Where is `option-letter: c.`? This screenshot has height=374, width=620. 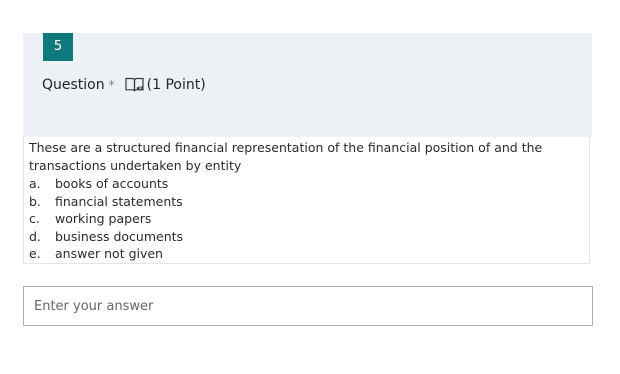
option-letter: c. is located at coordinates (34, 218).